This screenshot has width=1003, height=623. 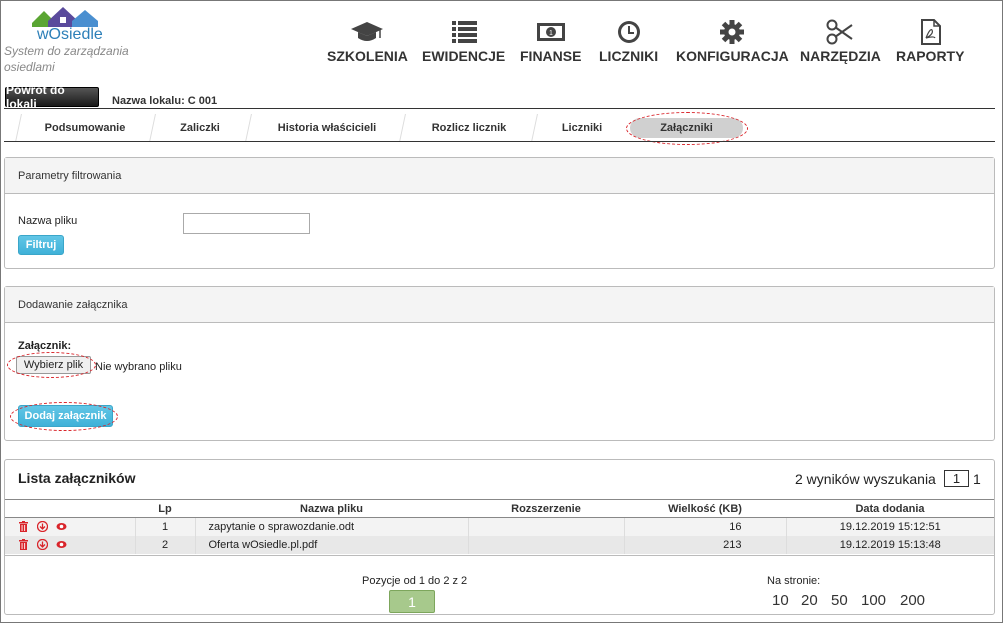 What do you see at coordinates (931, 32) in the screenshot?
I see `pdf-file-icon` at bounding box center [931, 32].